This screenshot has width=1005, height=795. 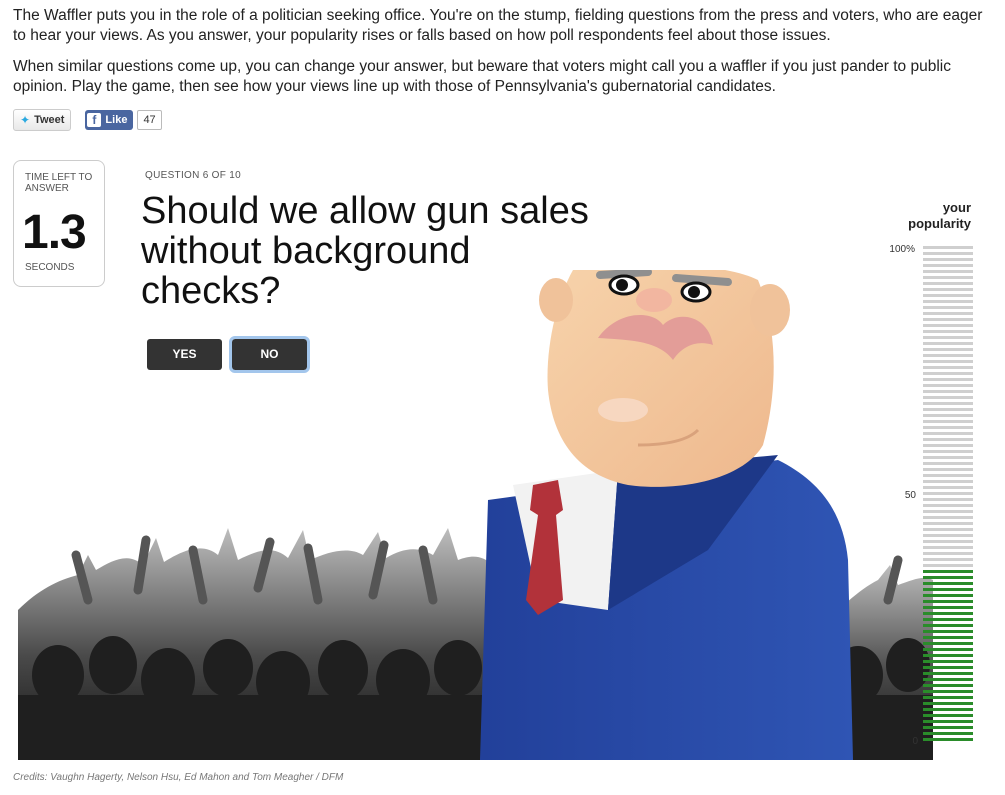 I want to click on facebook-like-widget: f Like 47, so click(x=123, y=120).